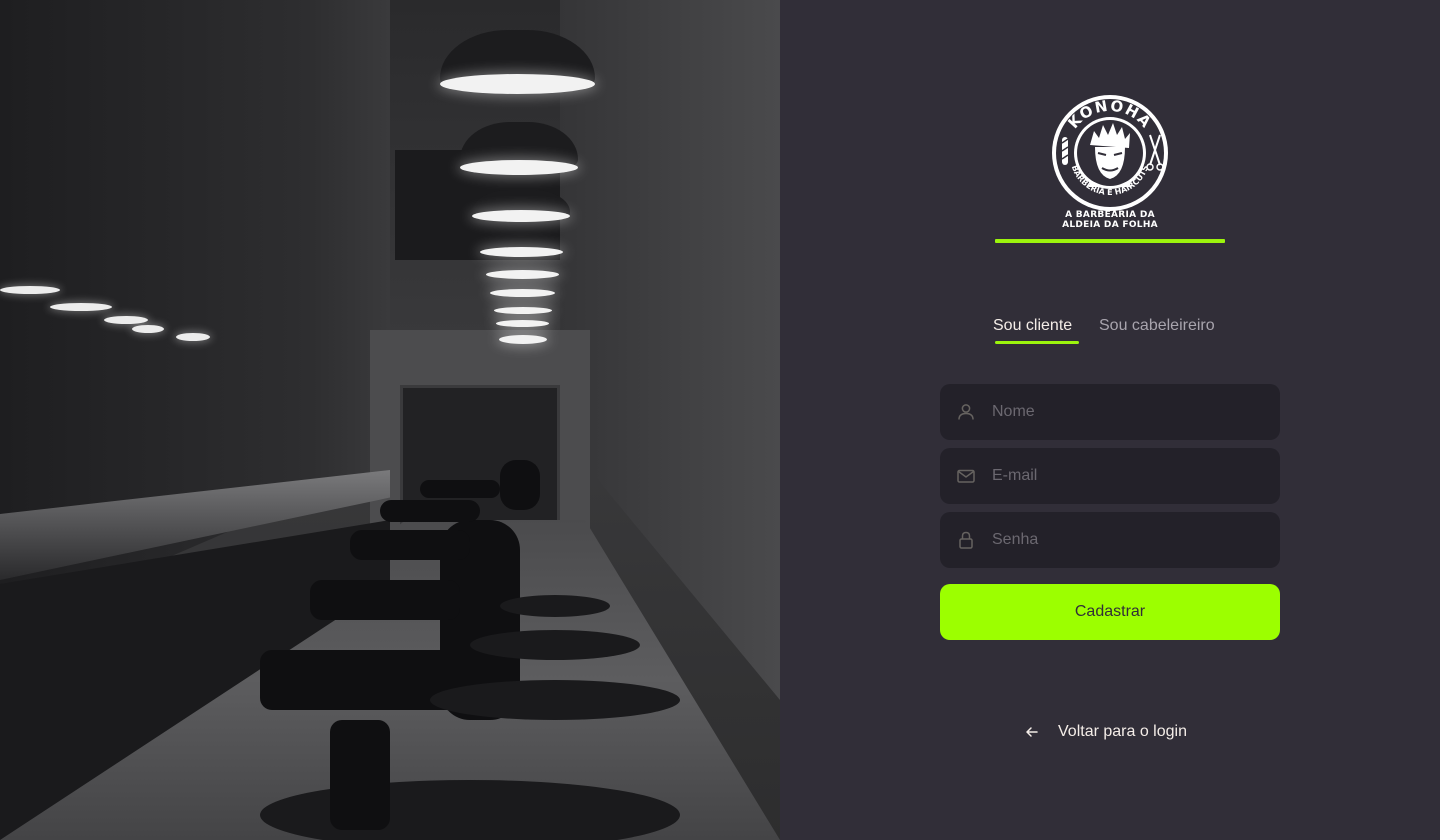 This screenshot has width=1440, height=840. Describe the element at coordinates (966, 540) in the screenshot. I see `lock-icon` at that location.